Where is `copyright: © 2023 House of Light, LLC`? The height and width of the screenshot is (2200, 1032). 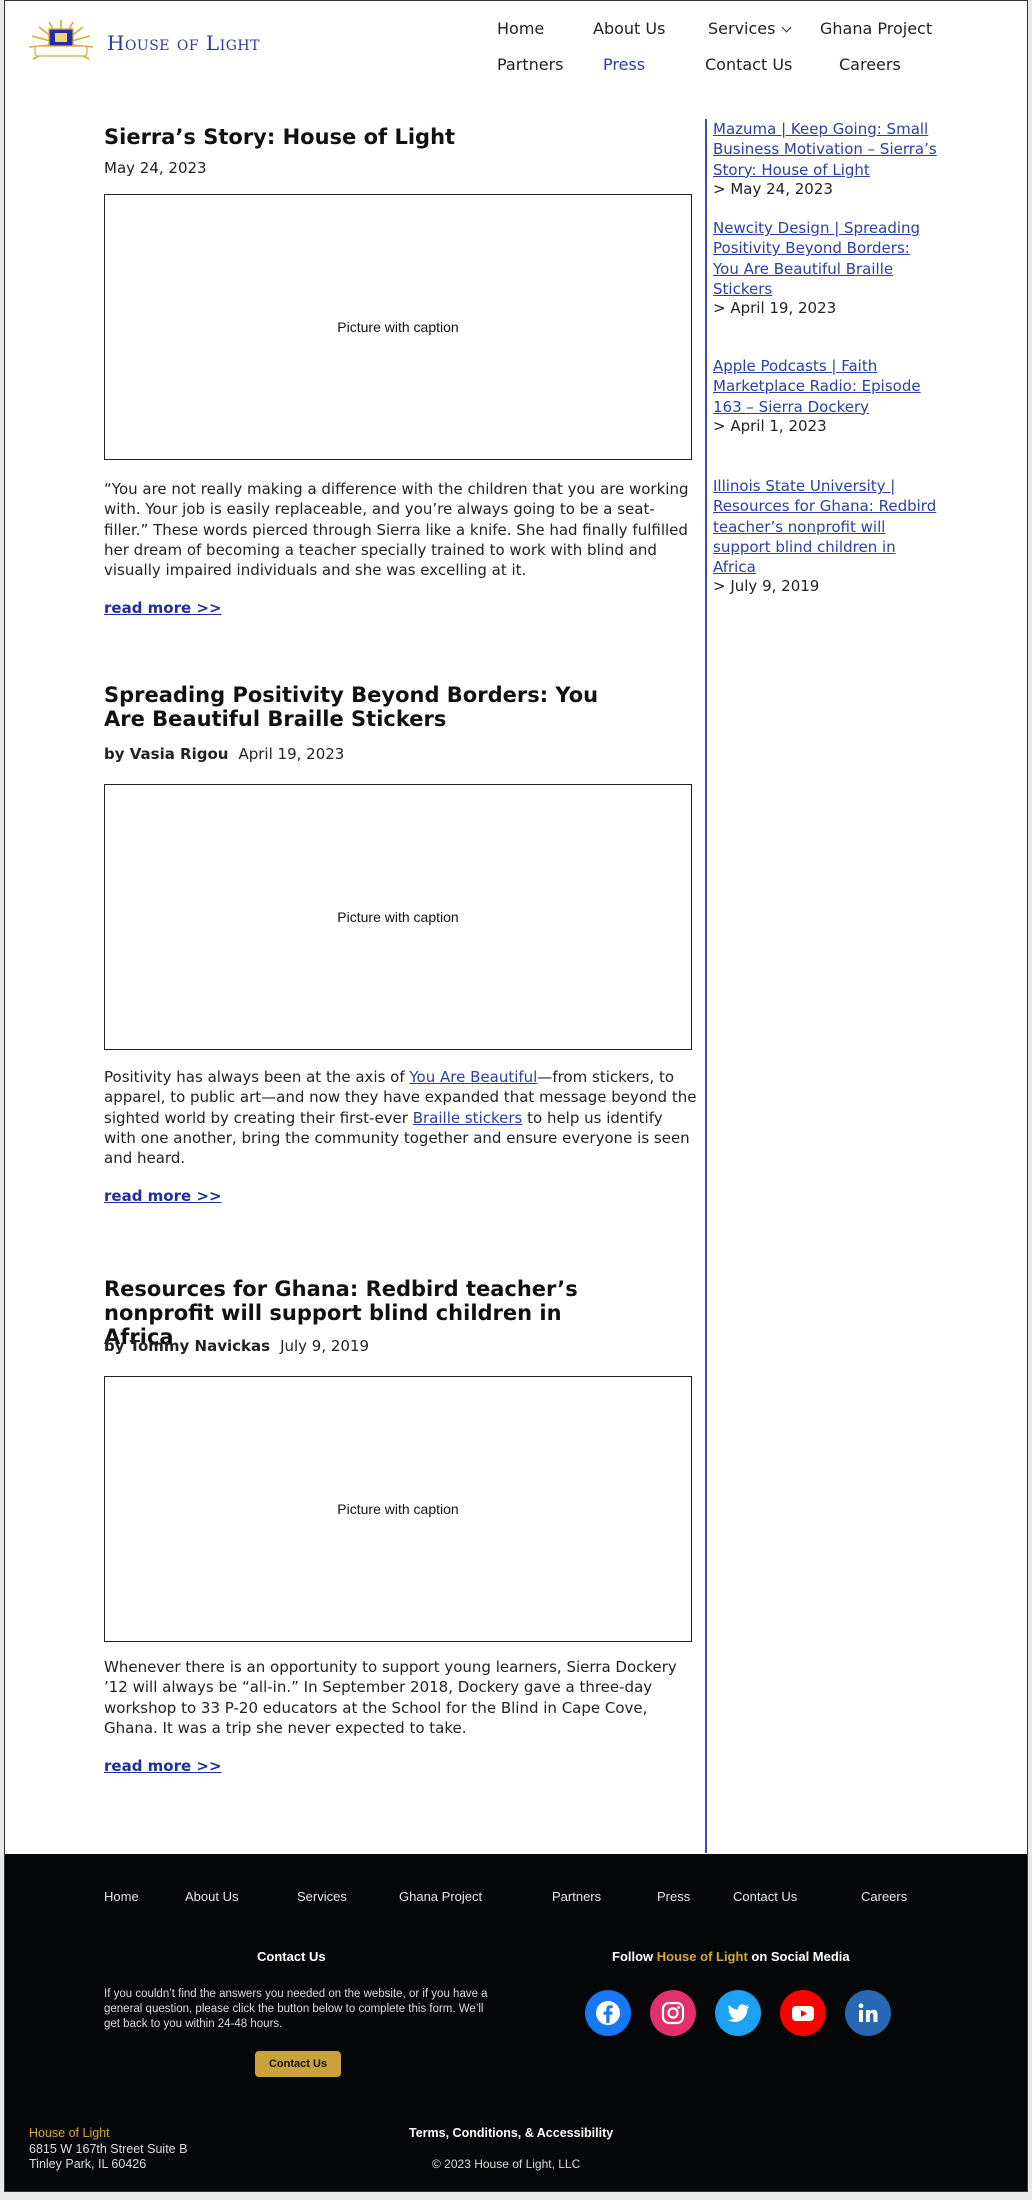
copyright: © 2023 House of Light, LLC is located at coordinates (506, 2164).